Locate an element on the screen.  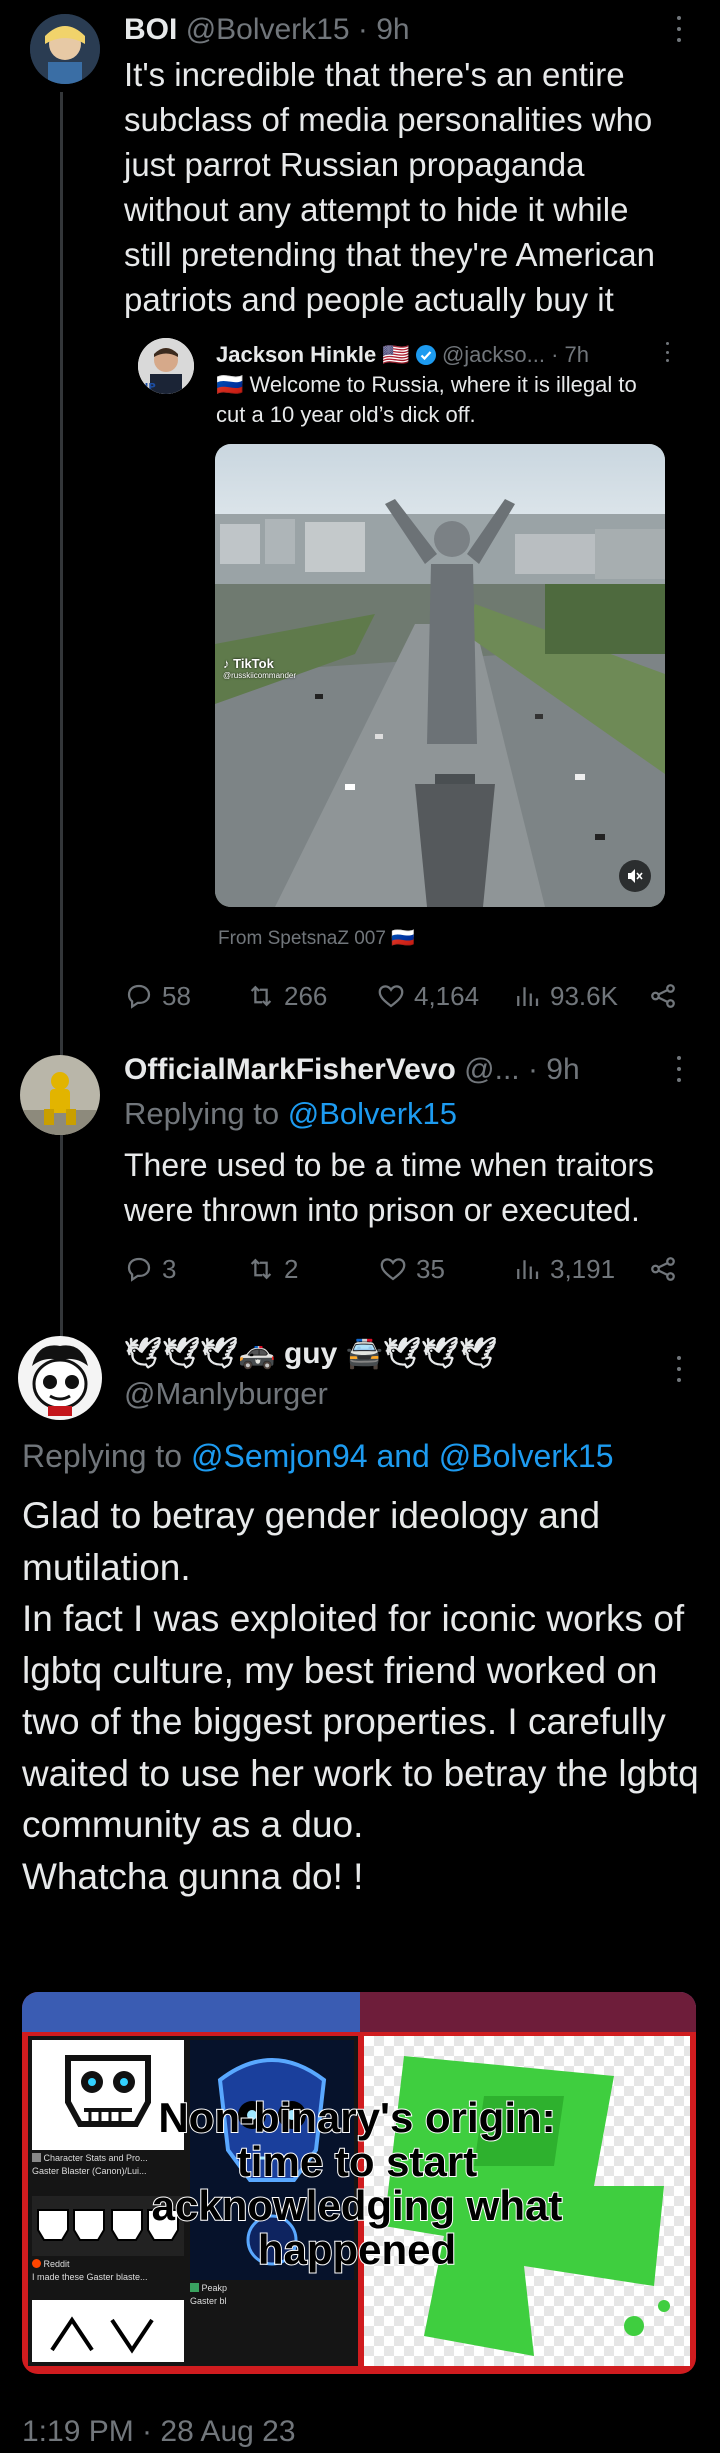
quote-timestamp: · 7h is located at coordinates (570, 354).